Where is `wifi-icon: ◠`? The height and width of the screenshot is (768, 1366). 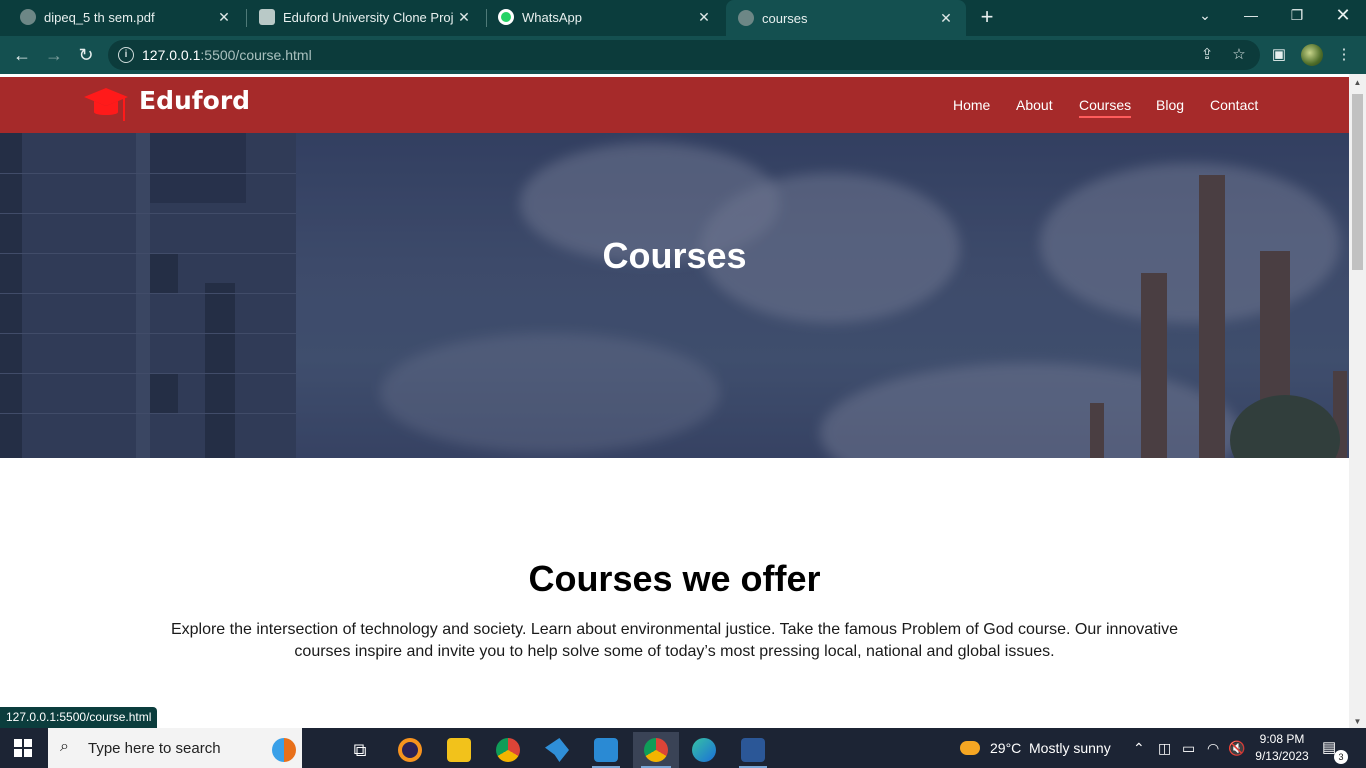
wifi-icon: ◠ is located at coordinates (1215, 748).